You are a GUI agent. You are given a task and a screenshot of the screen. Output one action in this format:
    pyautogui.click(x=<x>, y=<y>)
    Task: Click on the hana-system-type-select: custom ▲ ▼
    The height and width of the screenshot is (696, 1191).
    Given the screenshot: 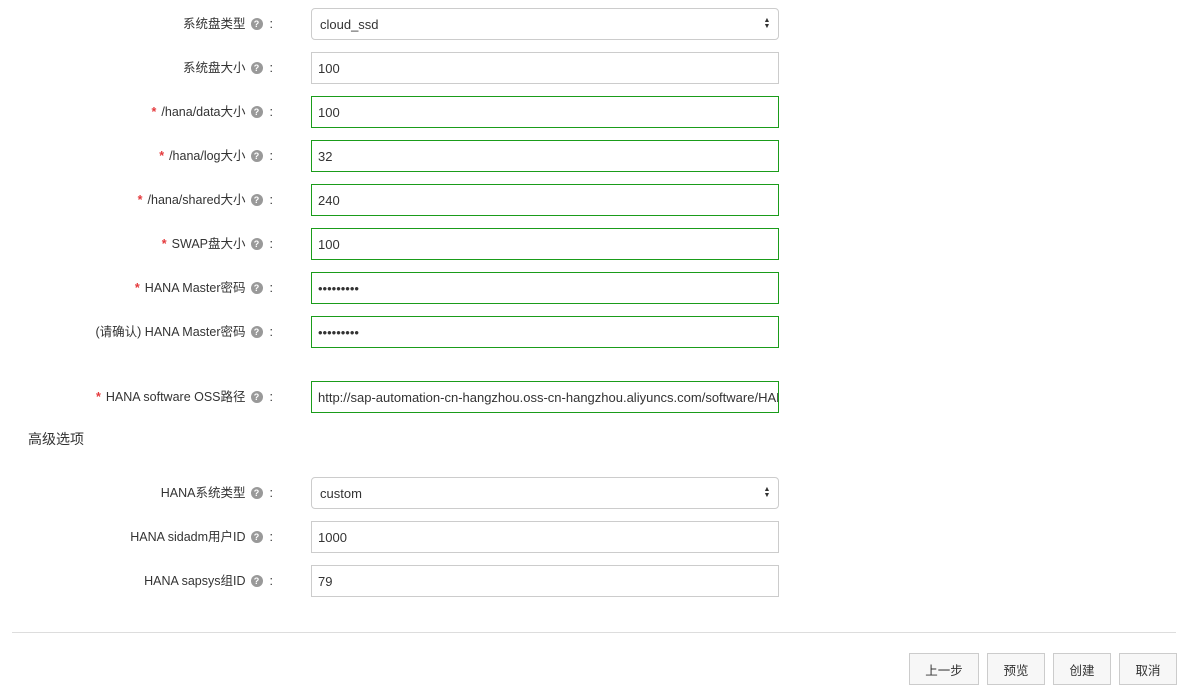 What is the action you would take?
    pyautogui.click(x=545, y=493)
    